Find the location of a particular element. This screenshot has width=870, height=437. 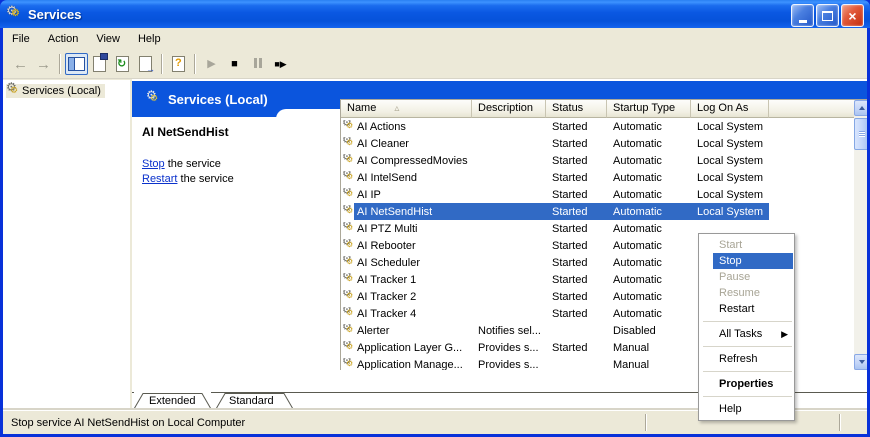

column-header-log-on-as: Log On As is located at coordinates (730, 109).